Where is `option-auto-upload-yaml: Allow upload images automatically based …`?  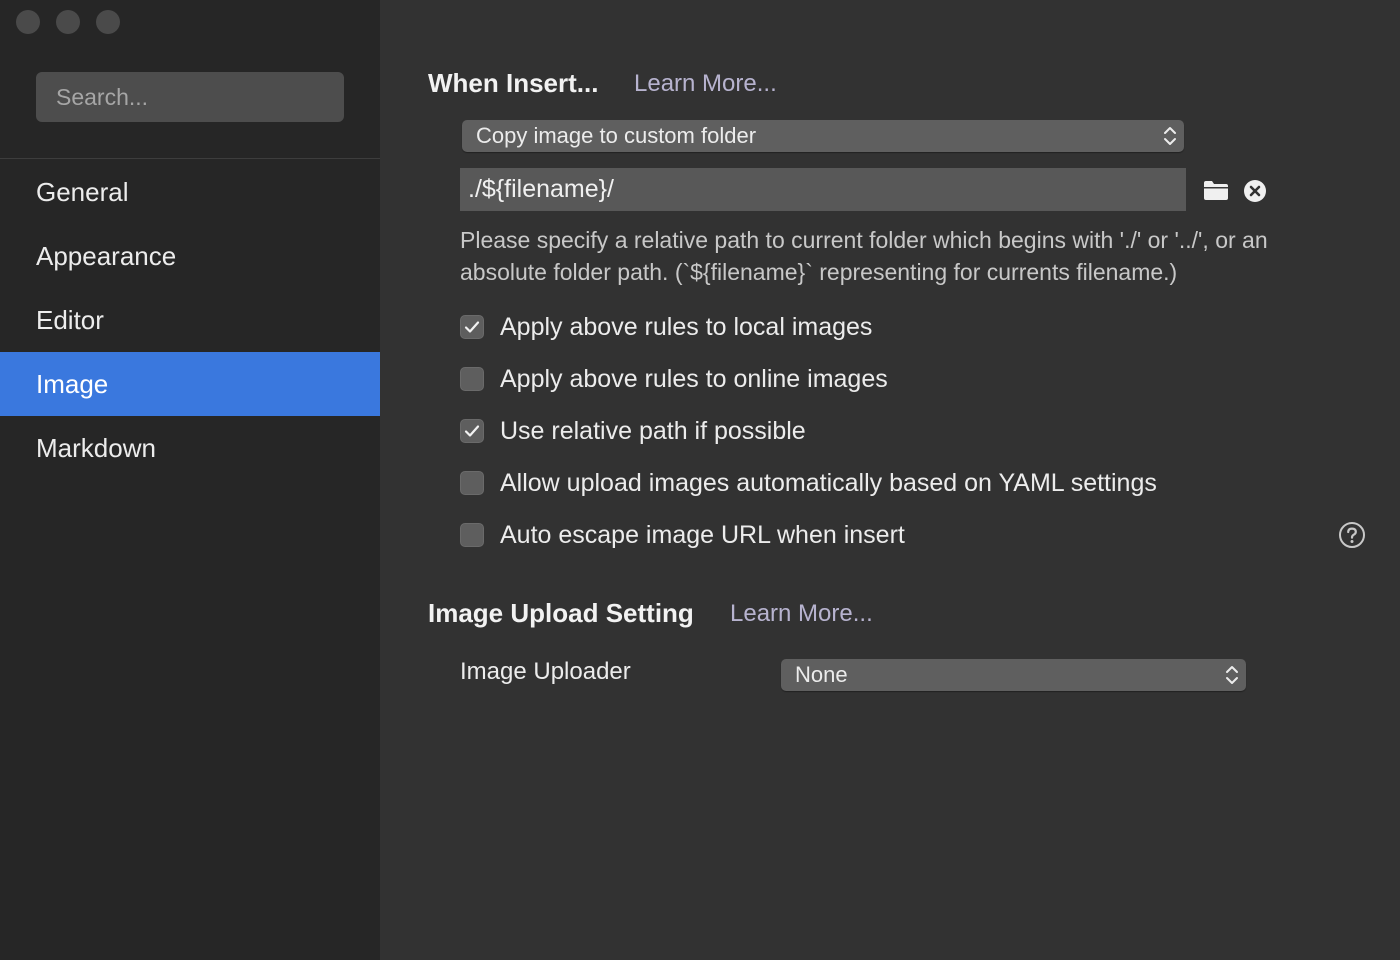 option-auto-upload-yaml: Allow upload images automatically based … is located at coordinates (808, 483).